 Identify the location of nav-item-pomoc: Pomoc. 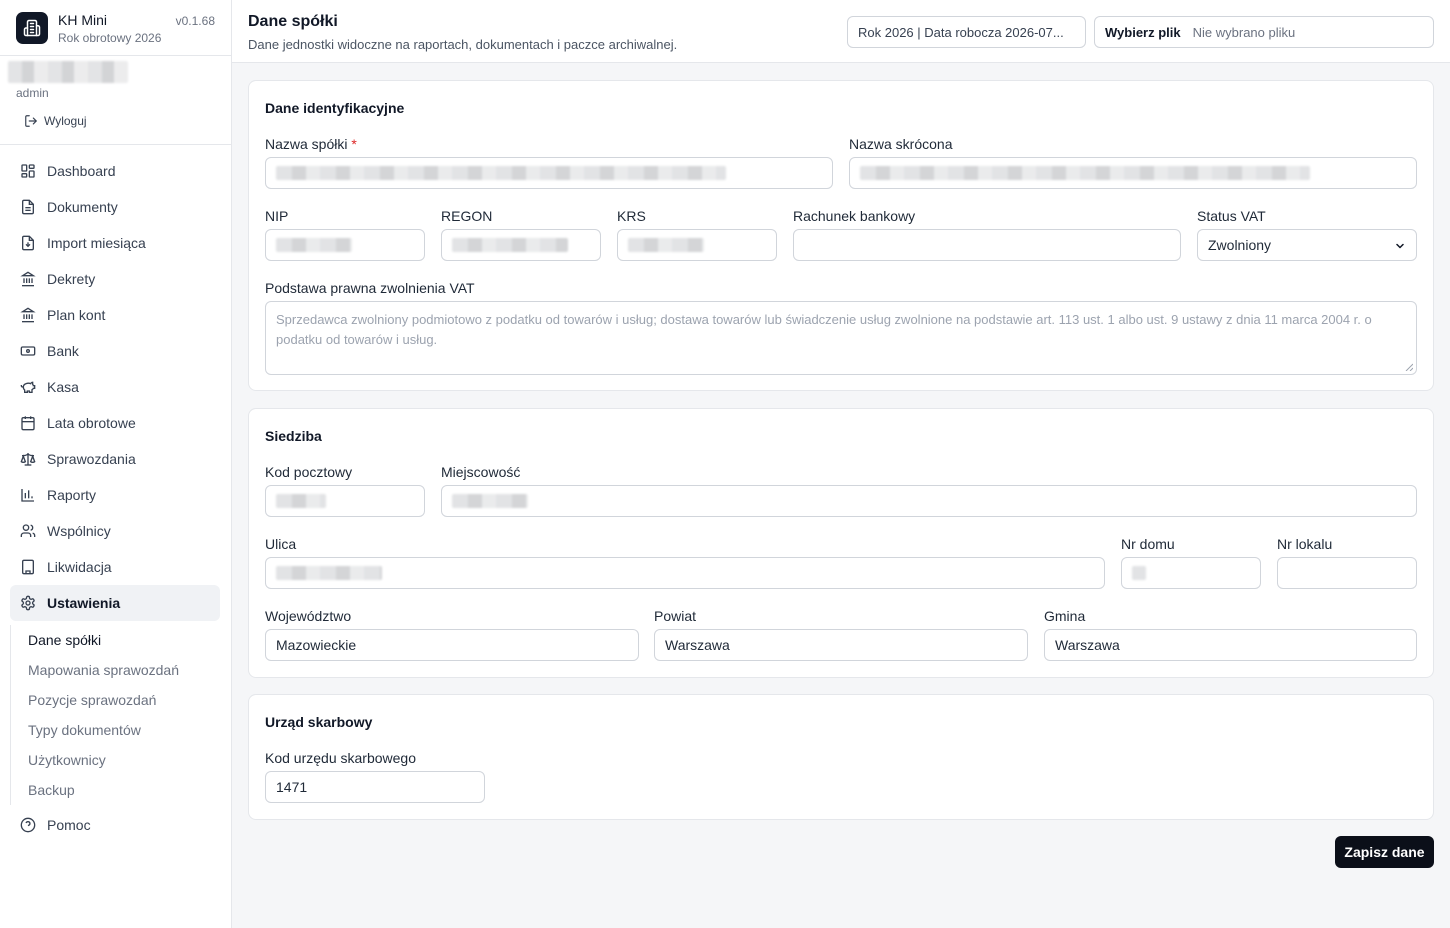
(115, 825).